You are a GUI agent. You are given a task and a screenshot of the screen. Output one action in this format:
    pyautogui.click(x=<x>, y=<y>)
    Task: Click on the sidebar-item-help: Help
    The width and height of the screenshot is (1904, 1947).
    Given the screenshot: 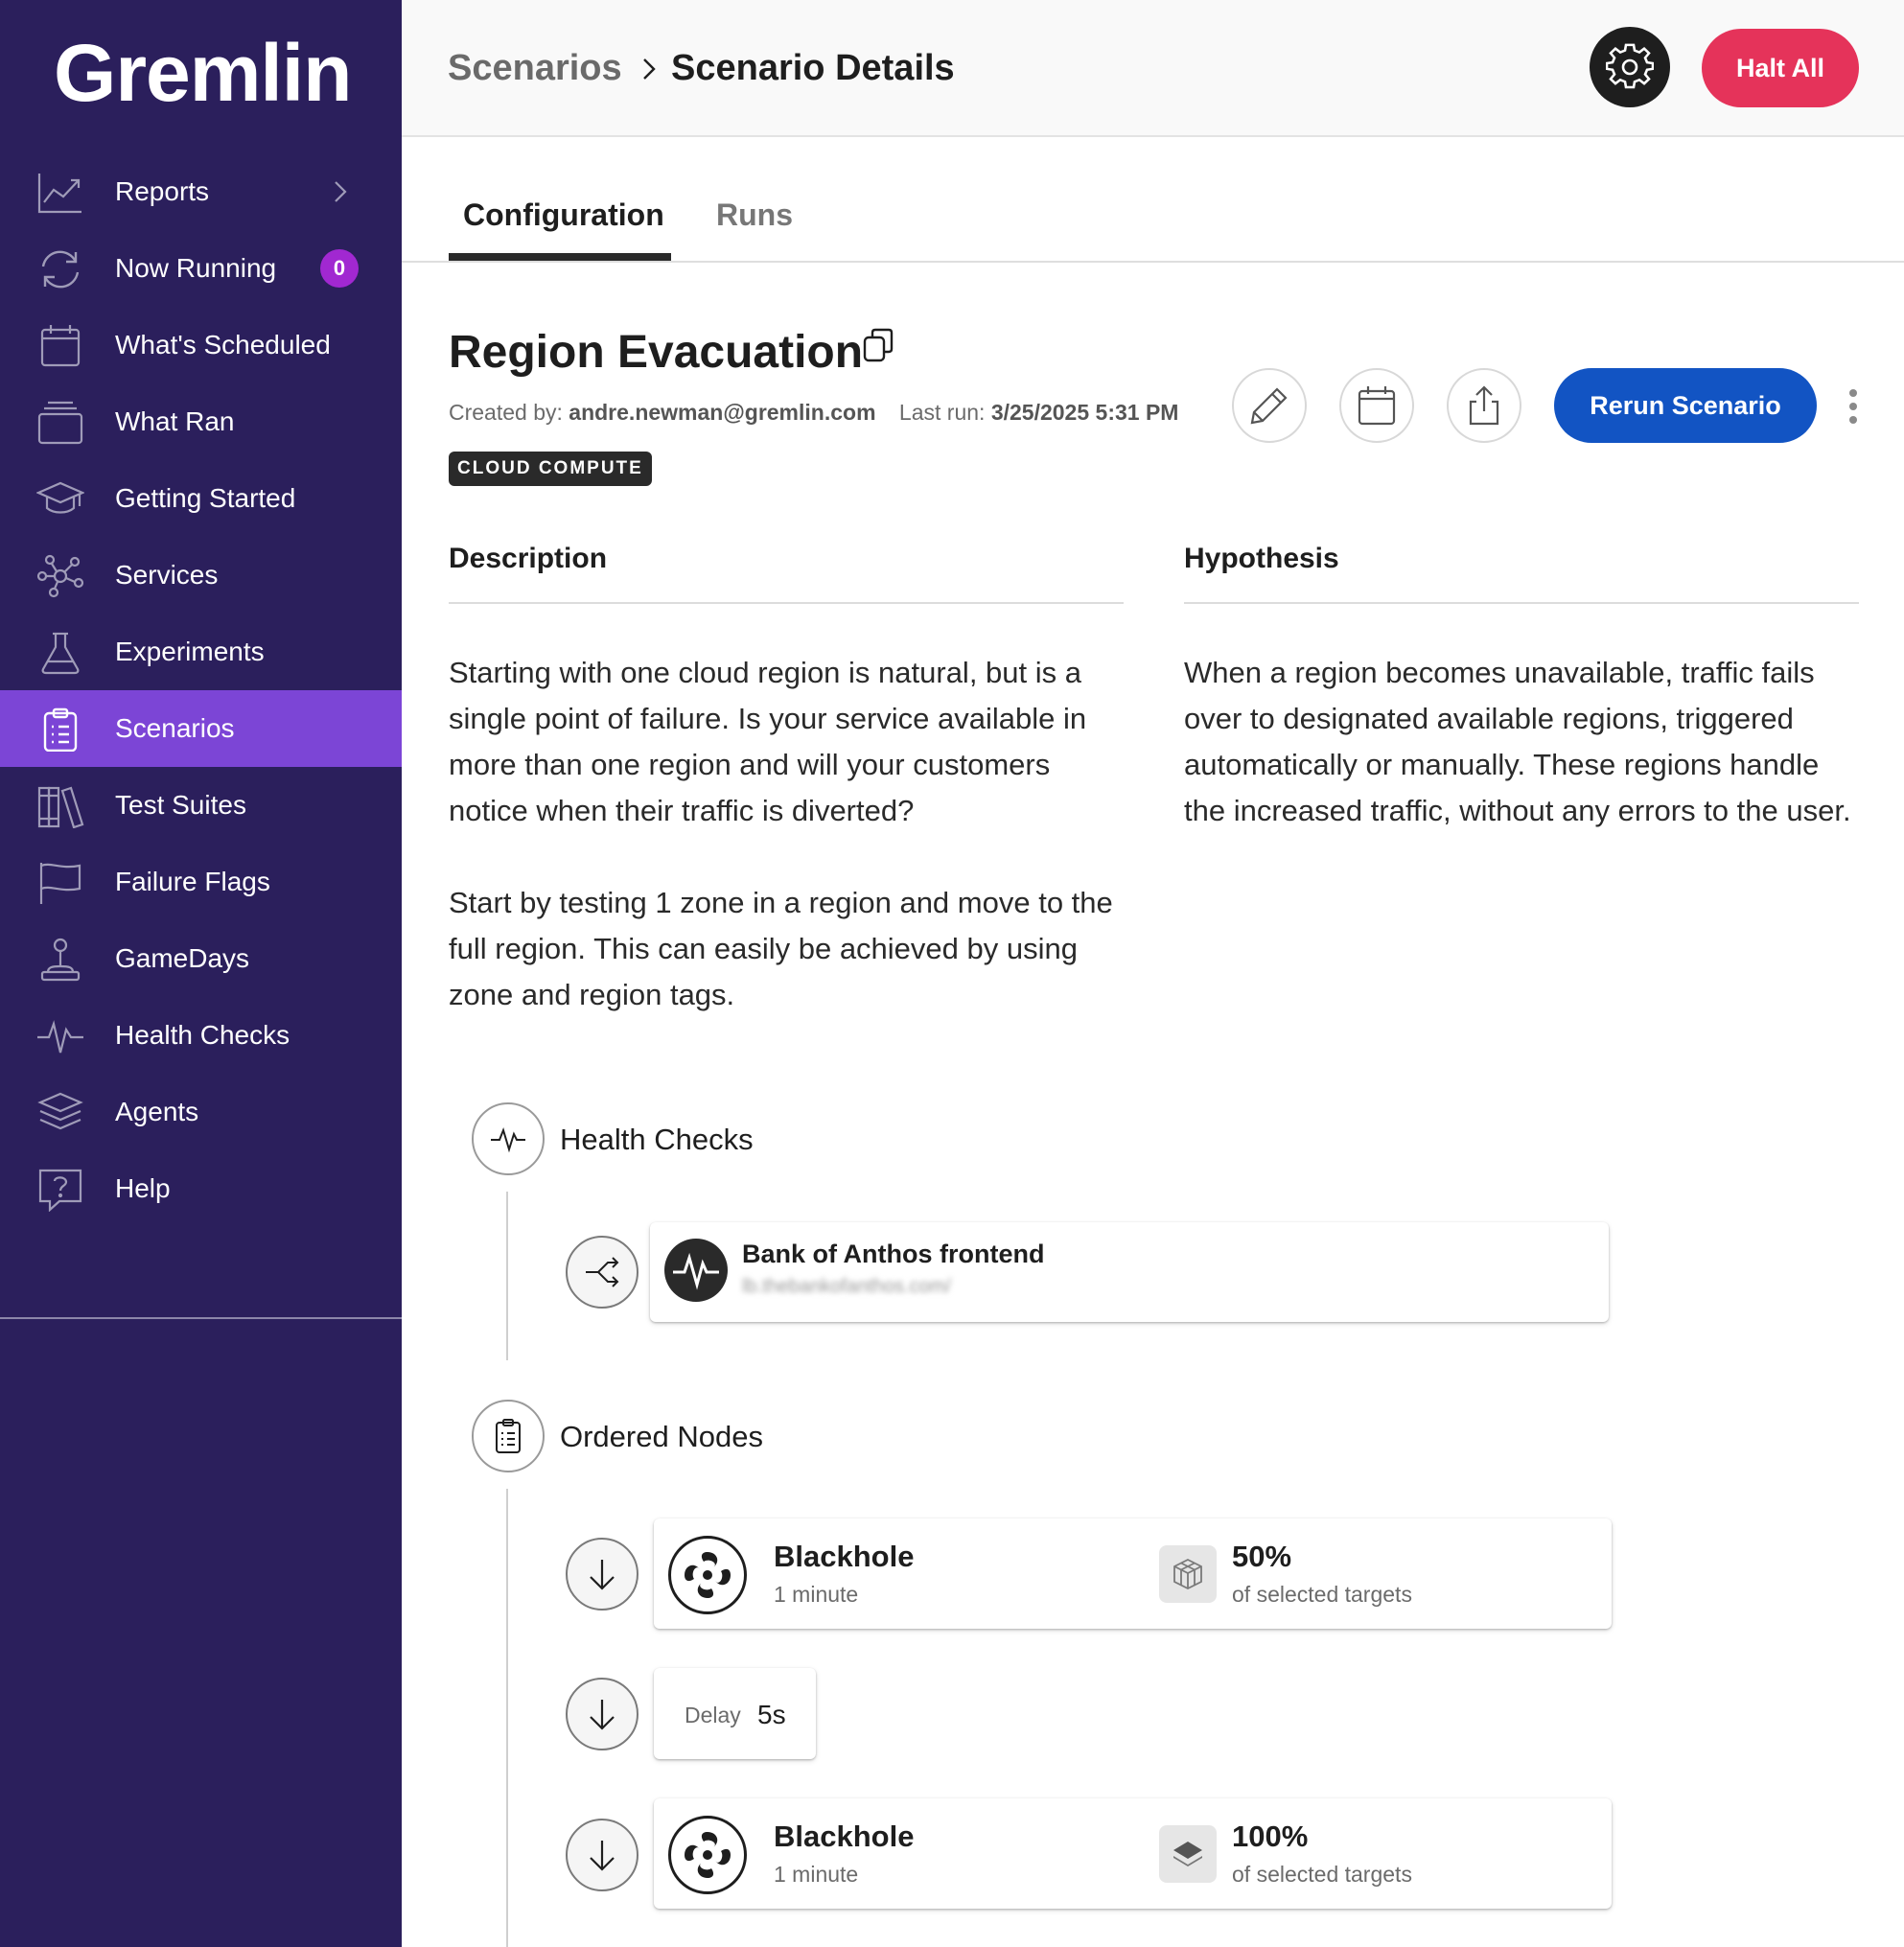 What is the action you would take?
    pyautogui.click(x=201, y=1188)
    